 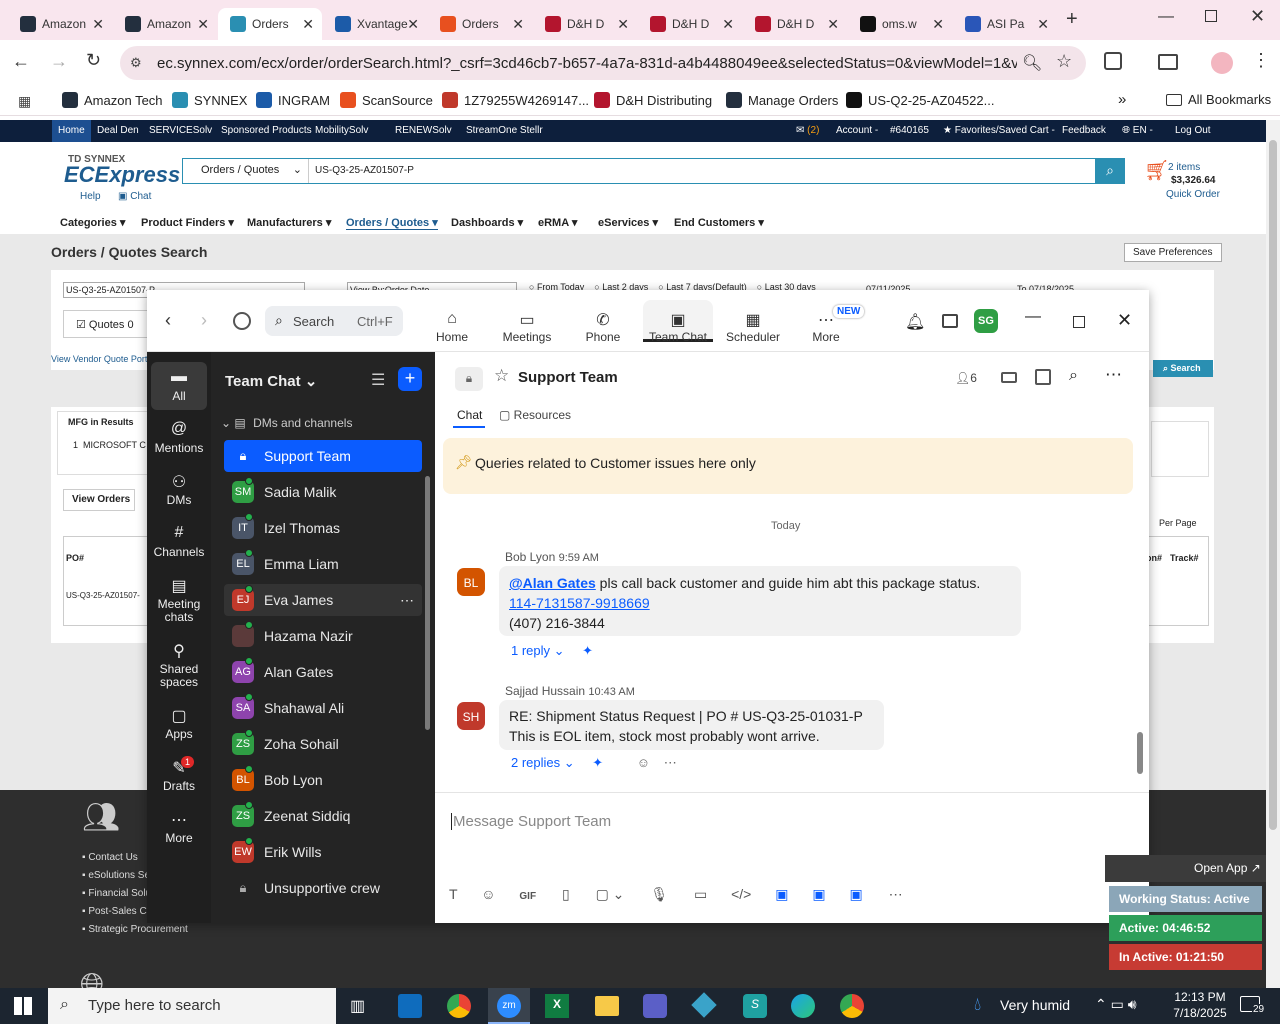 What do you see at coordinates (204, 320) in the screenshot?
I see `forward-arrow-icon: ›` at bounding box center [204, 320].